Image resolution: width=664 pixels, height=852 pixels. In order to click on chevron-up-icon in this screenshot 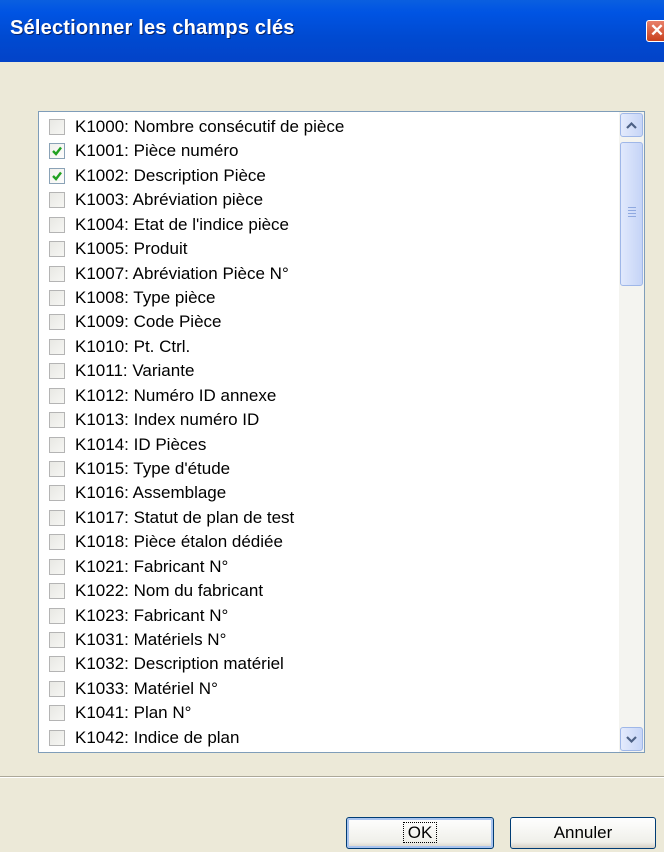, I will do `click(631, 125)`.